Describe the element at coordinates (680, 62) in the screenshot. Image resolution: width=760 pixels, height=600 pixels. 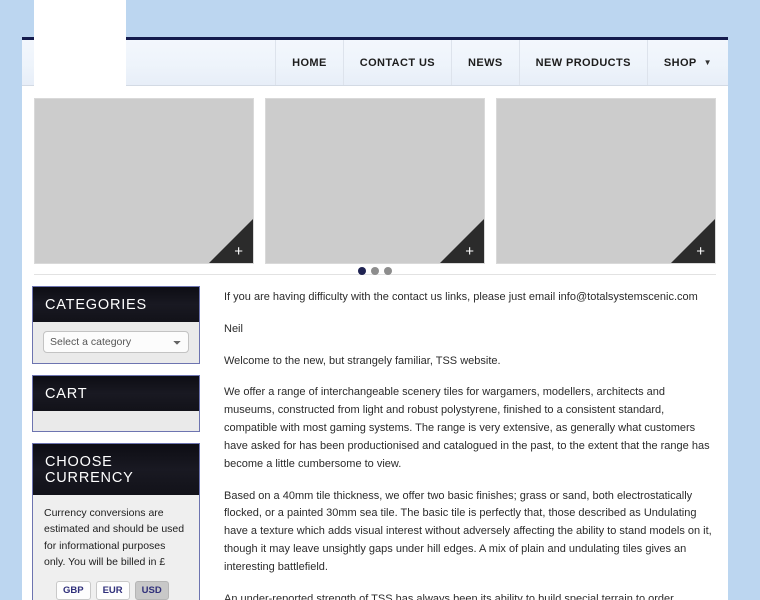
I see `nav-item-label: SHOP` at that location.